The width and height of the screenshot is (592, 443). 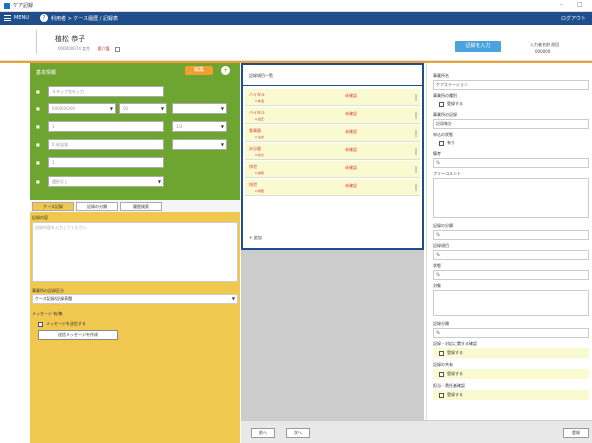 What do you see at coordinates (332, 75) in the screenshot?
I see `list-header: 記録項目一覧` at bounding box center [332, 75].